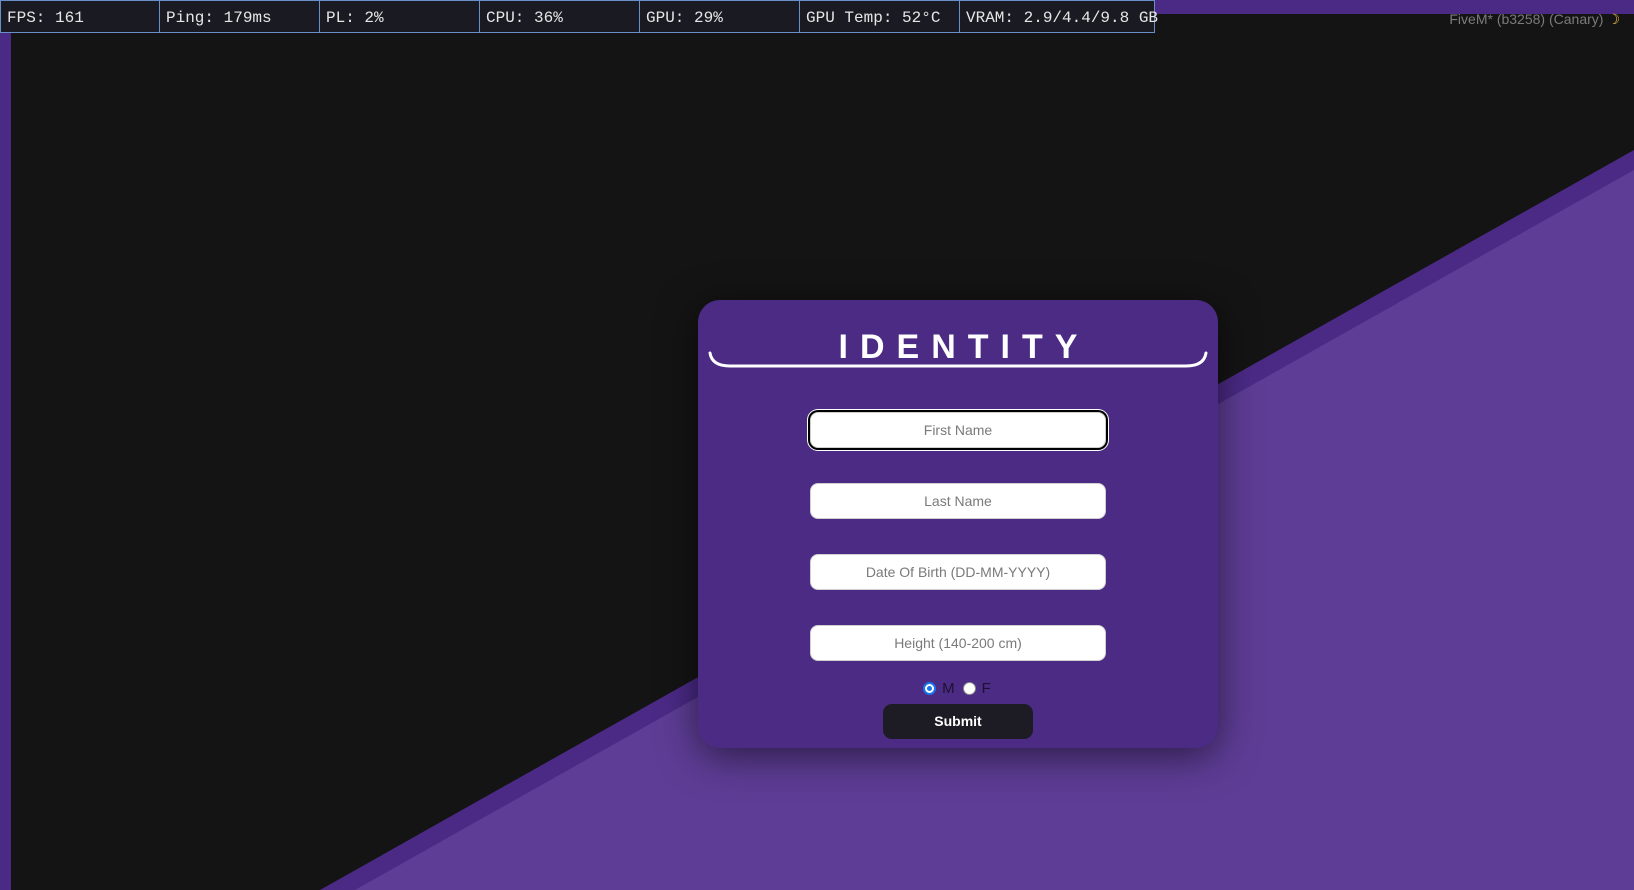  I want to click on gender-label-m: M, so click(948, 688).